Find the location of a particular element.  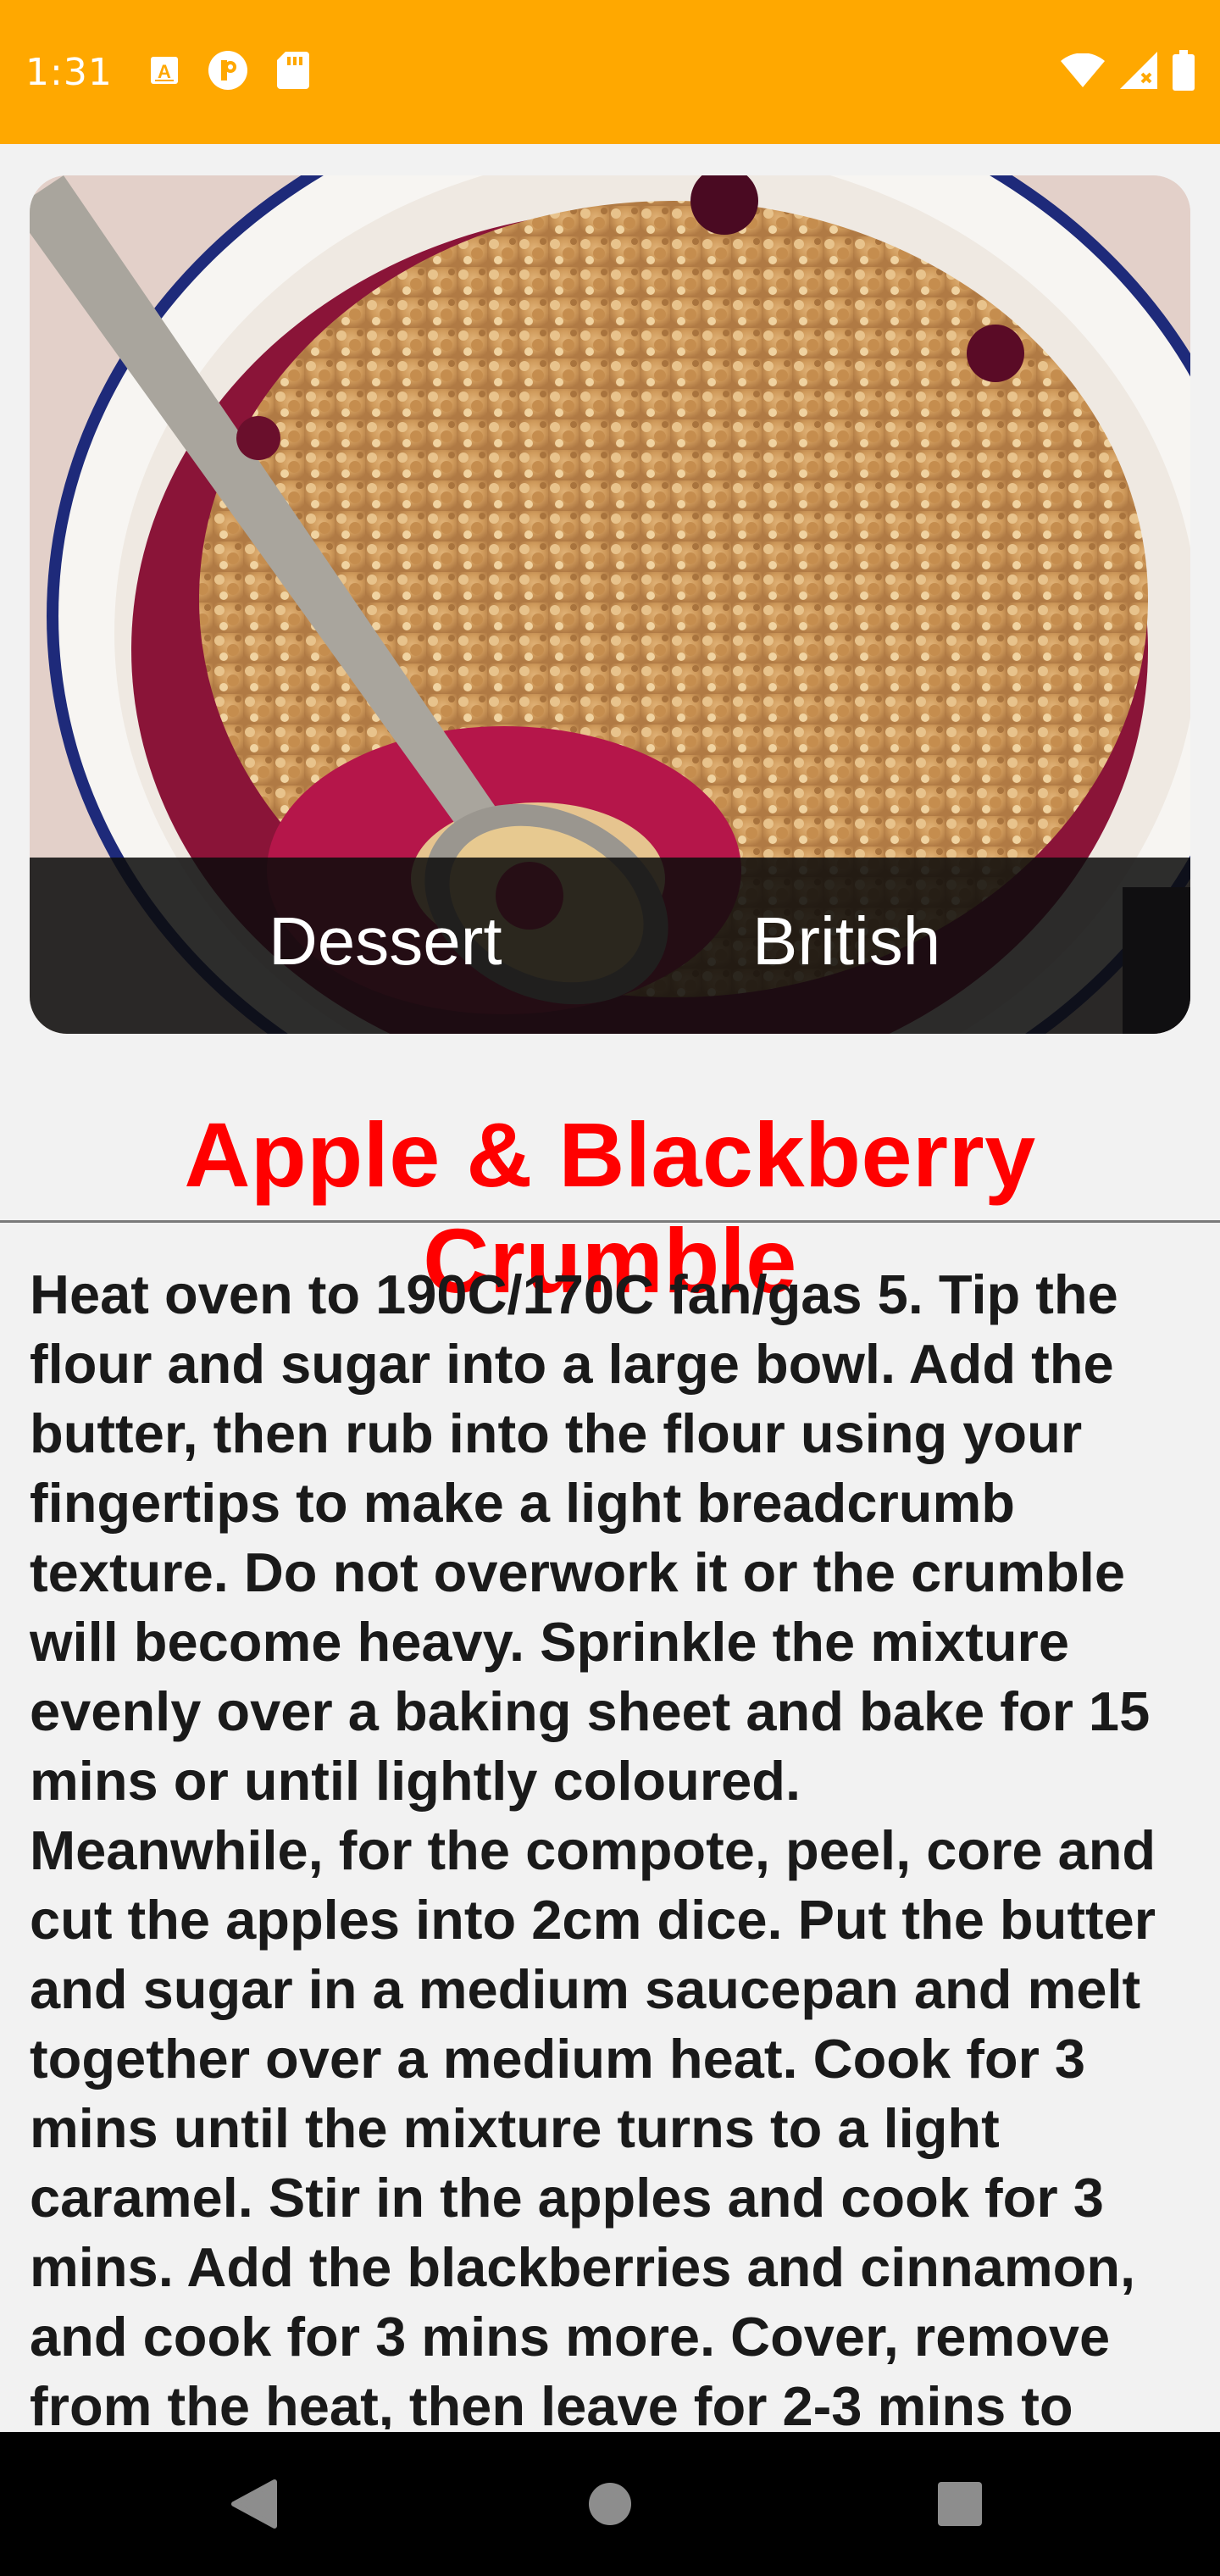

title-divider is located at coordinates (610, 1221).